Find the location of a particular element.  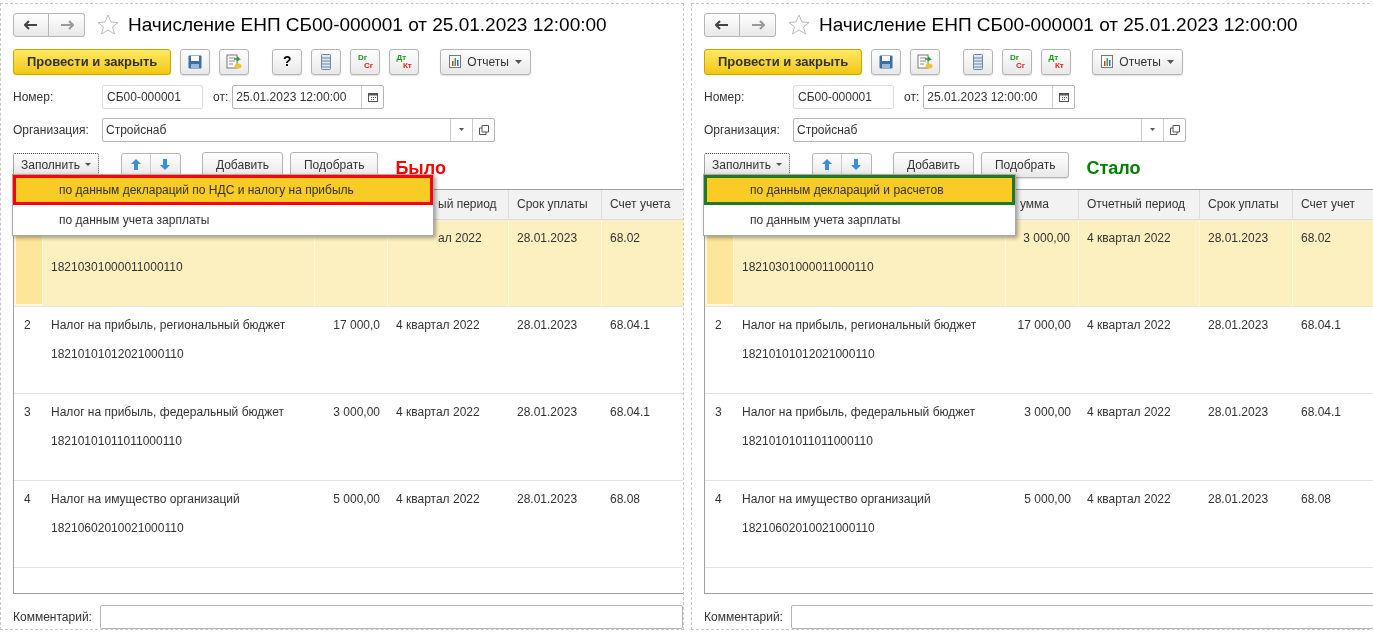

annotation-label: Стало is located at coordinates (1113, 169).